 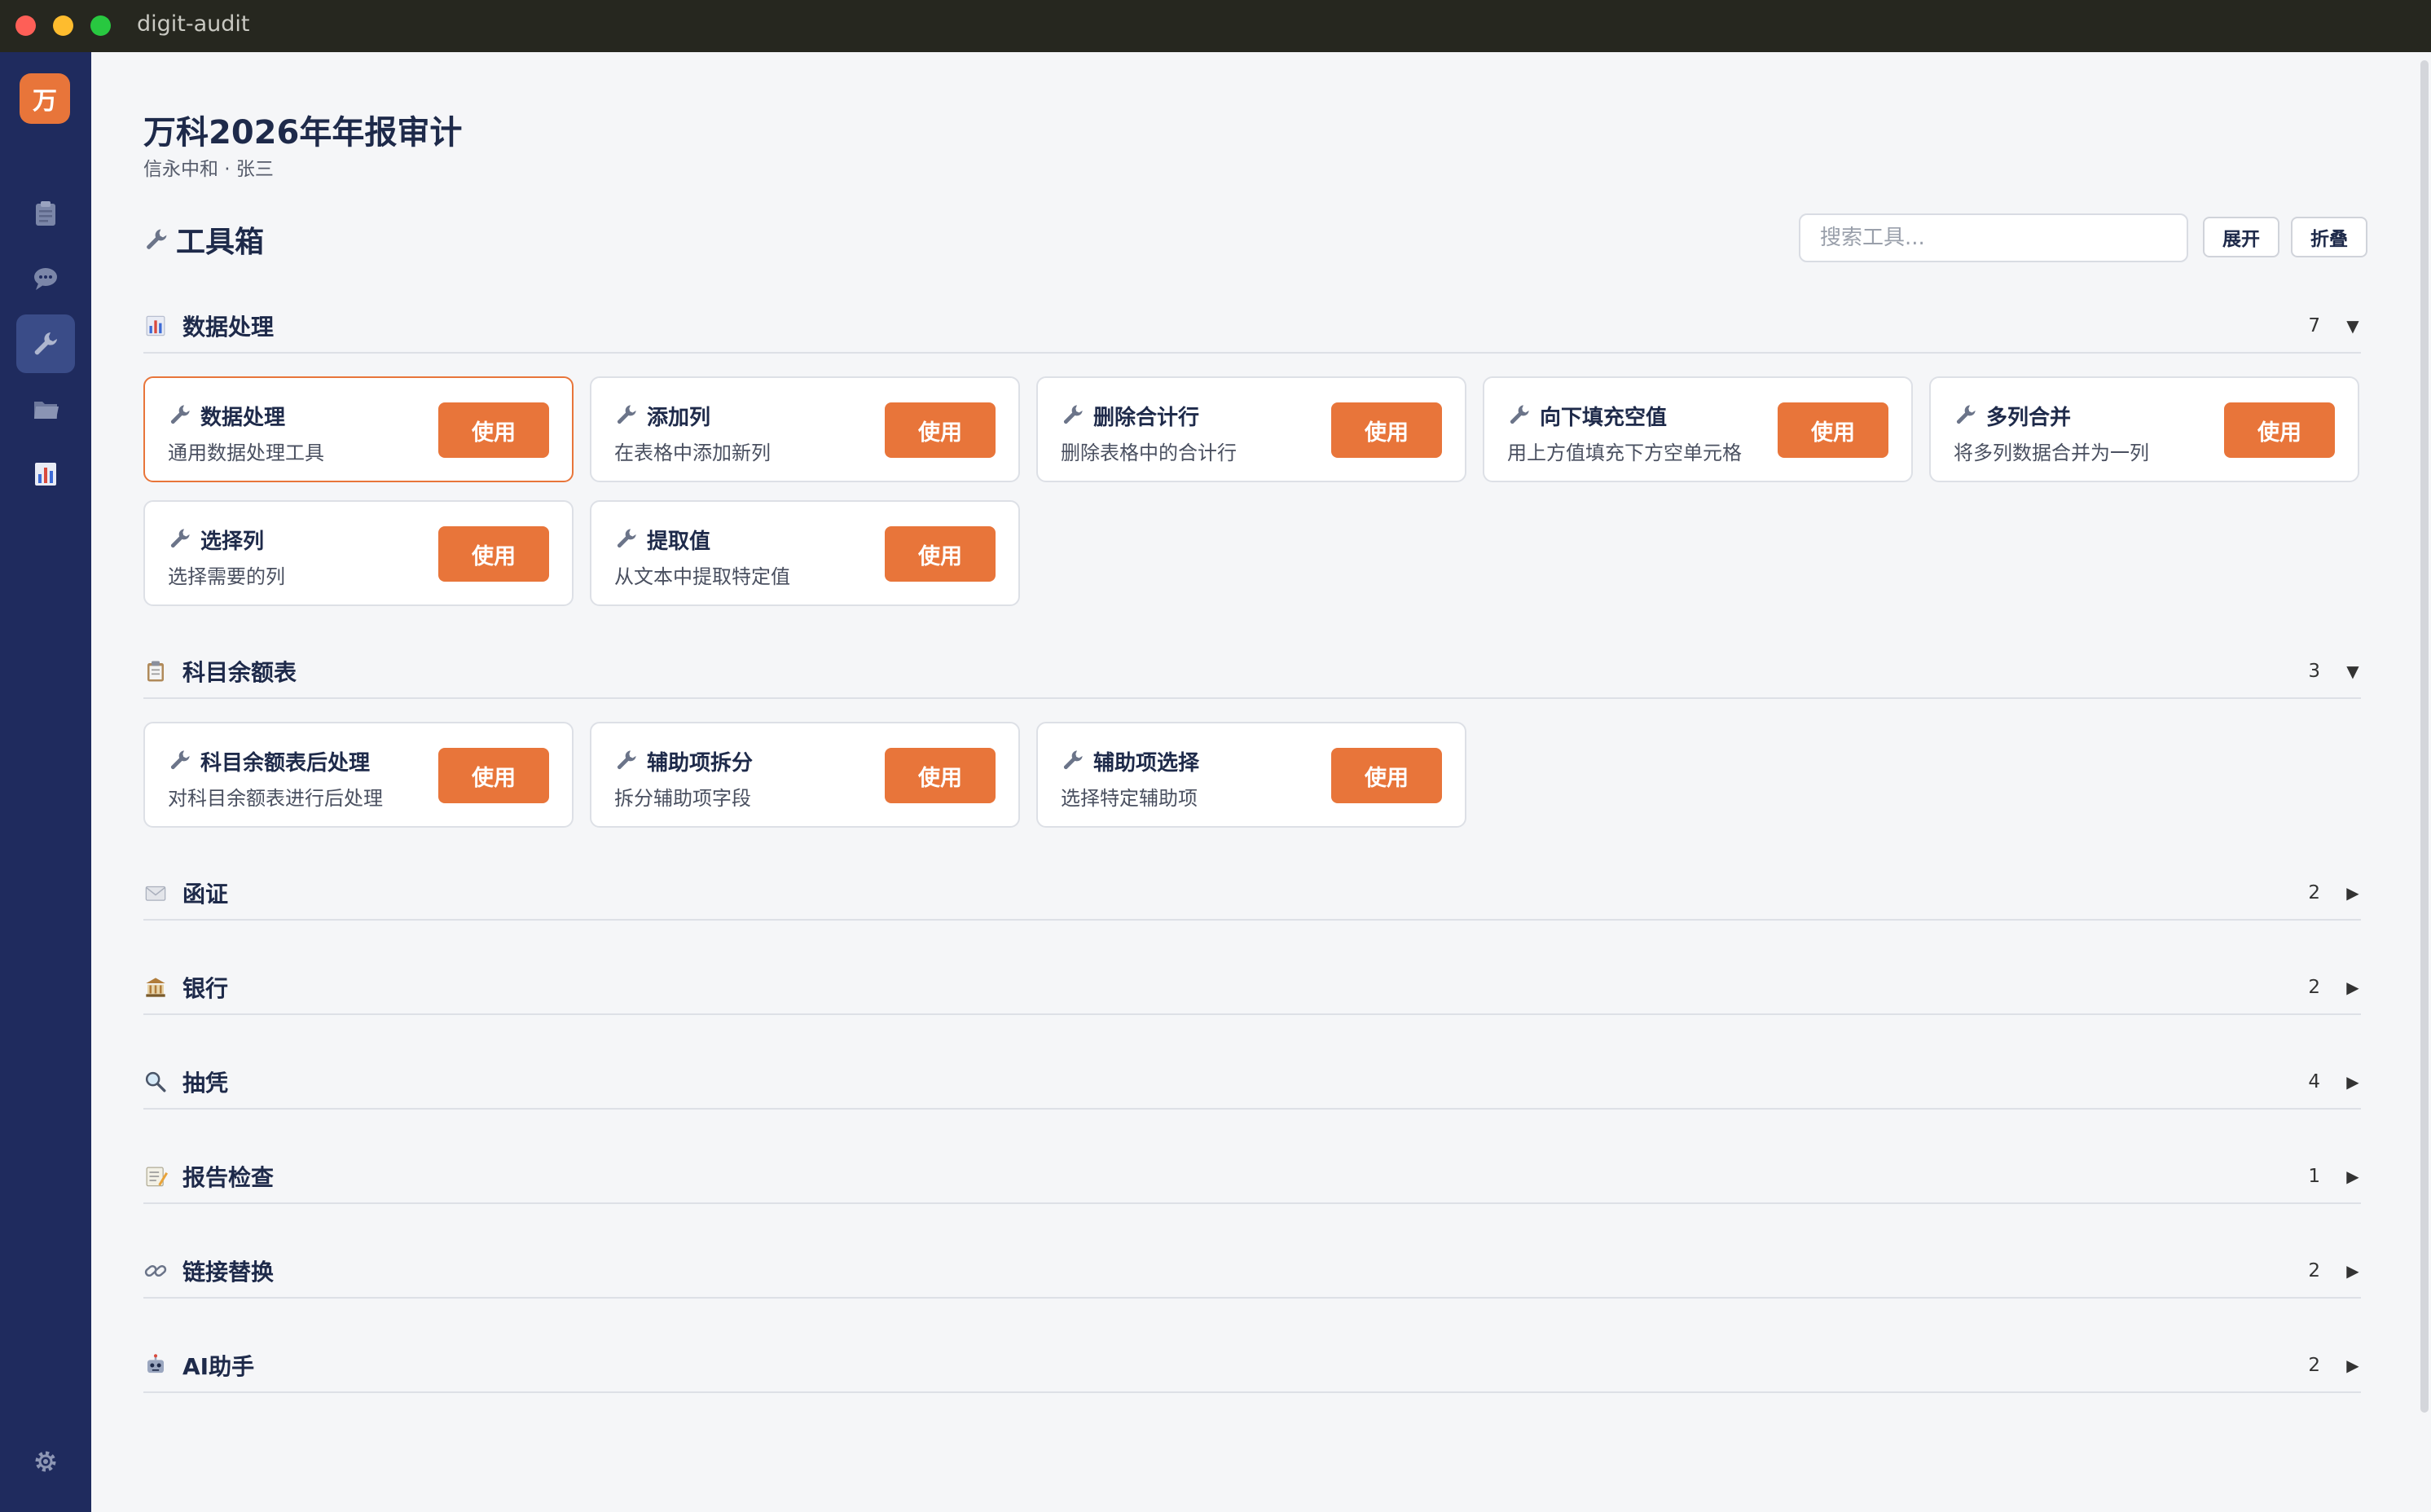 I want to click on tool-name: 删除合计行, so click(x=1146, y=418).